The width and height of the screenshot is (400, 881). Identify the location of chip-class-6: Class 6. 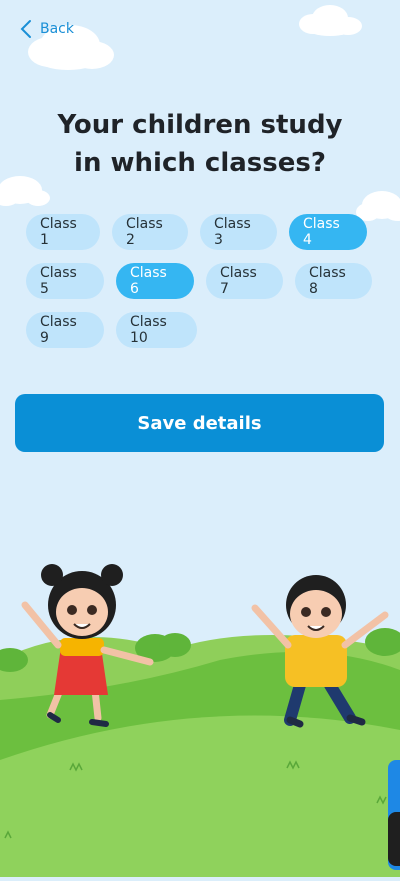
(155, 281).